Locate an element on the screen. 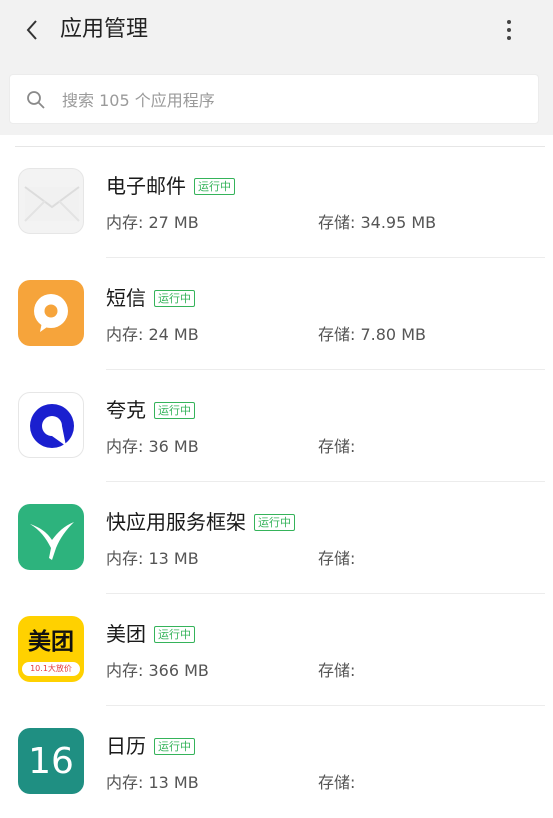 The width and height of the screenshot is (553, 818). back-chevron-icon is located at coordinates (31, 30).